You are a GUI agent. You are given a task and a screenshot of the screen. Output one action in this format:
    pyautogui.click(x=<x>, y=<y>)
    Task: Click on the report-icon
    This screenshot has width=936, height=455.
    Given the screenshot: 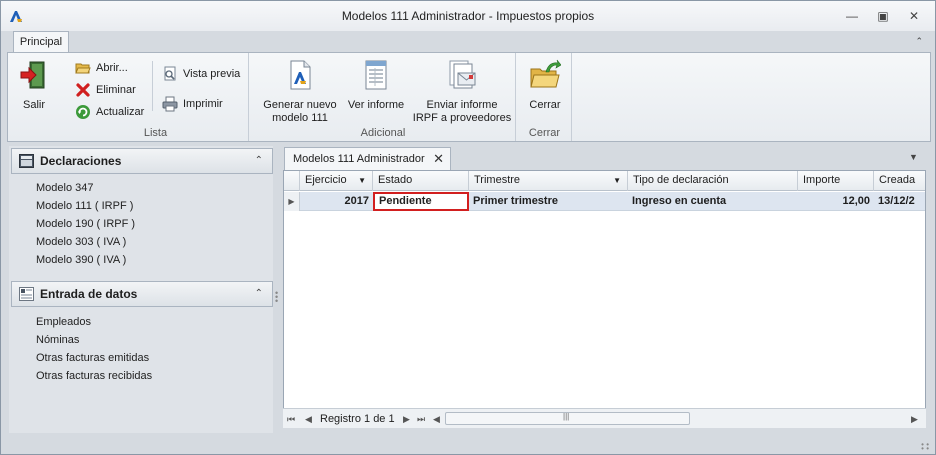 What is the action you would take?
    pyautogui.click(x=376, y=75)
    